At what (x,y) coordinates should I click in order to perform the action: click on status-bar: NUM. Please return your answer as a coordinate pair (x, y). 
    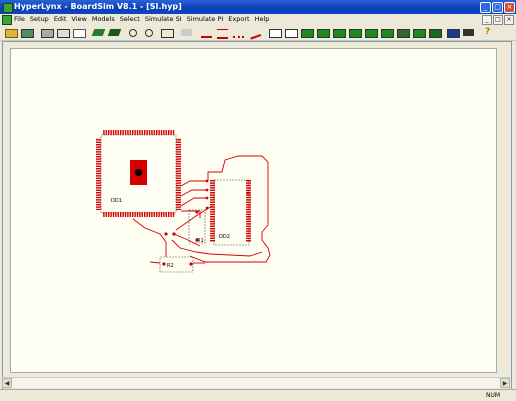
    Looking at the image, I should click on (258, 395).